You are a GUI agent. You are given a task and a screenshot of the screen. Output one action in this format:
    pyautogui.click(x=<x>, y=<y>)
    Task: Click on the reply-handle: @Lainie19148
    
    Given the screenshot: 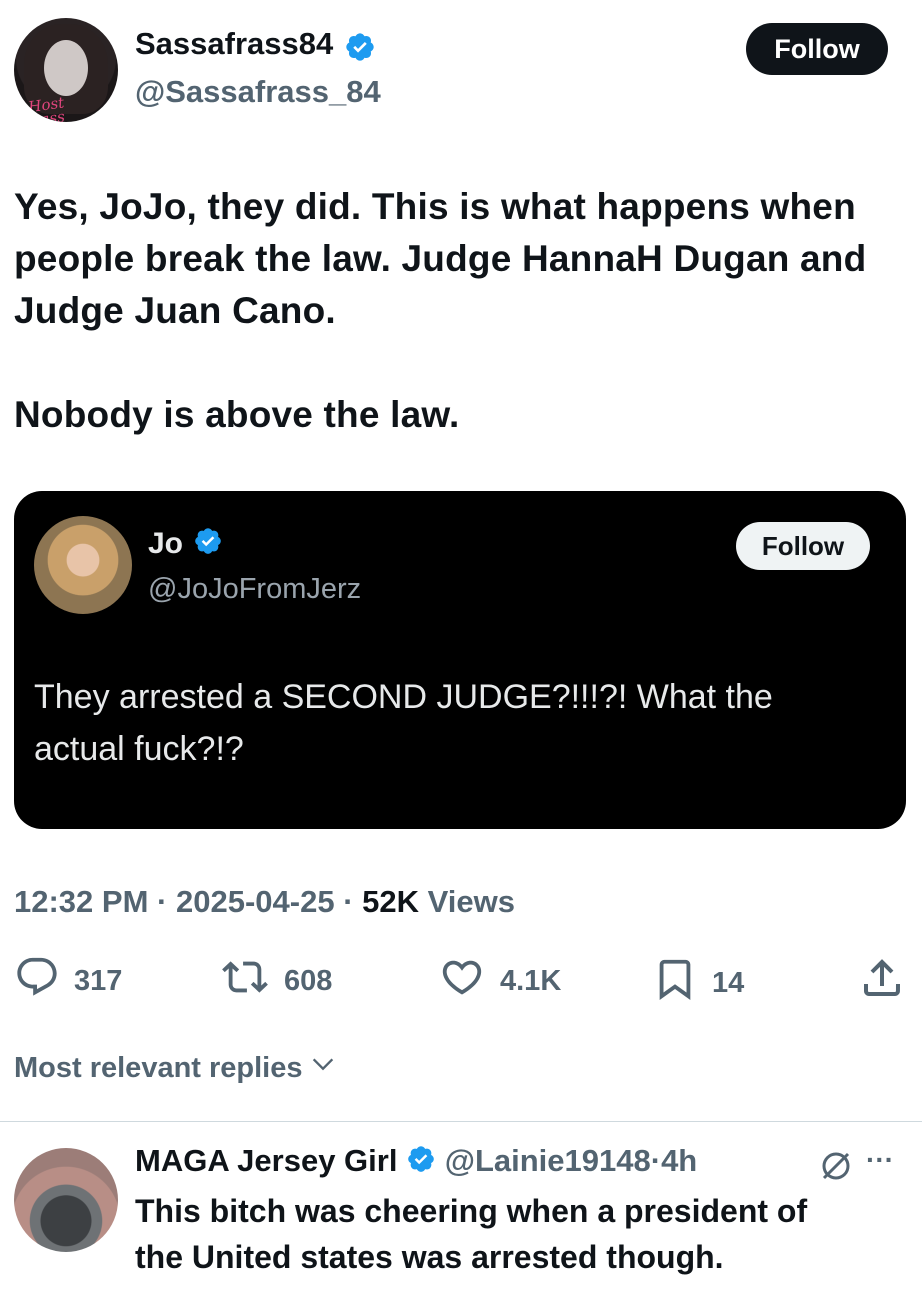 What is the action you would take?
    pyautogui.click(x=548, y=1160)
    